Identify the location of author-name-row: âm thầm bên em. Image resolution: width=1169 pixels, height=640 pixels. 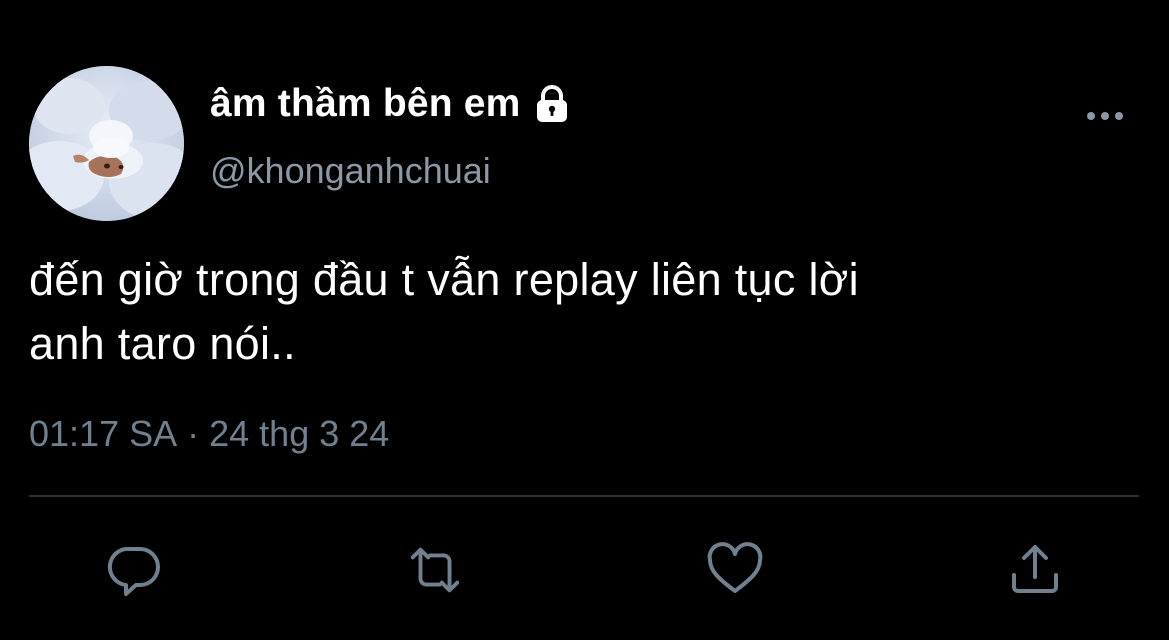
(391, 104).